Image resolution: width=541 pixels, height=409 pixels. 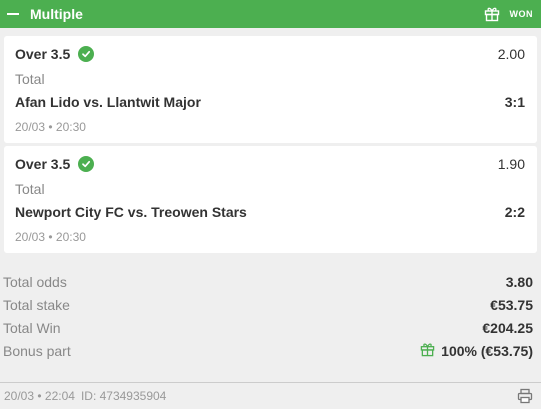 What do you see at coordinates (514, 102) in the screenshot?
I see `event-score: 3:1` at bounding box center [514, 102].